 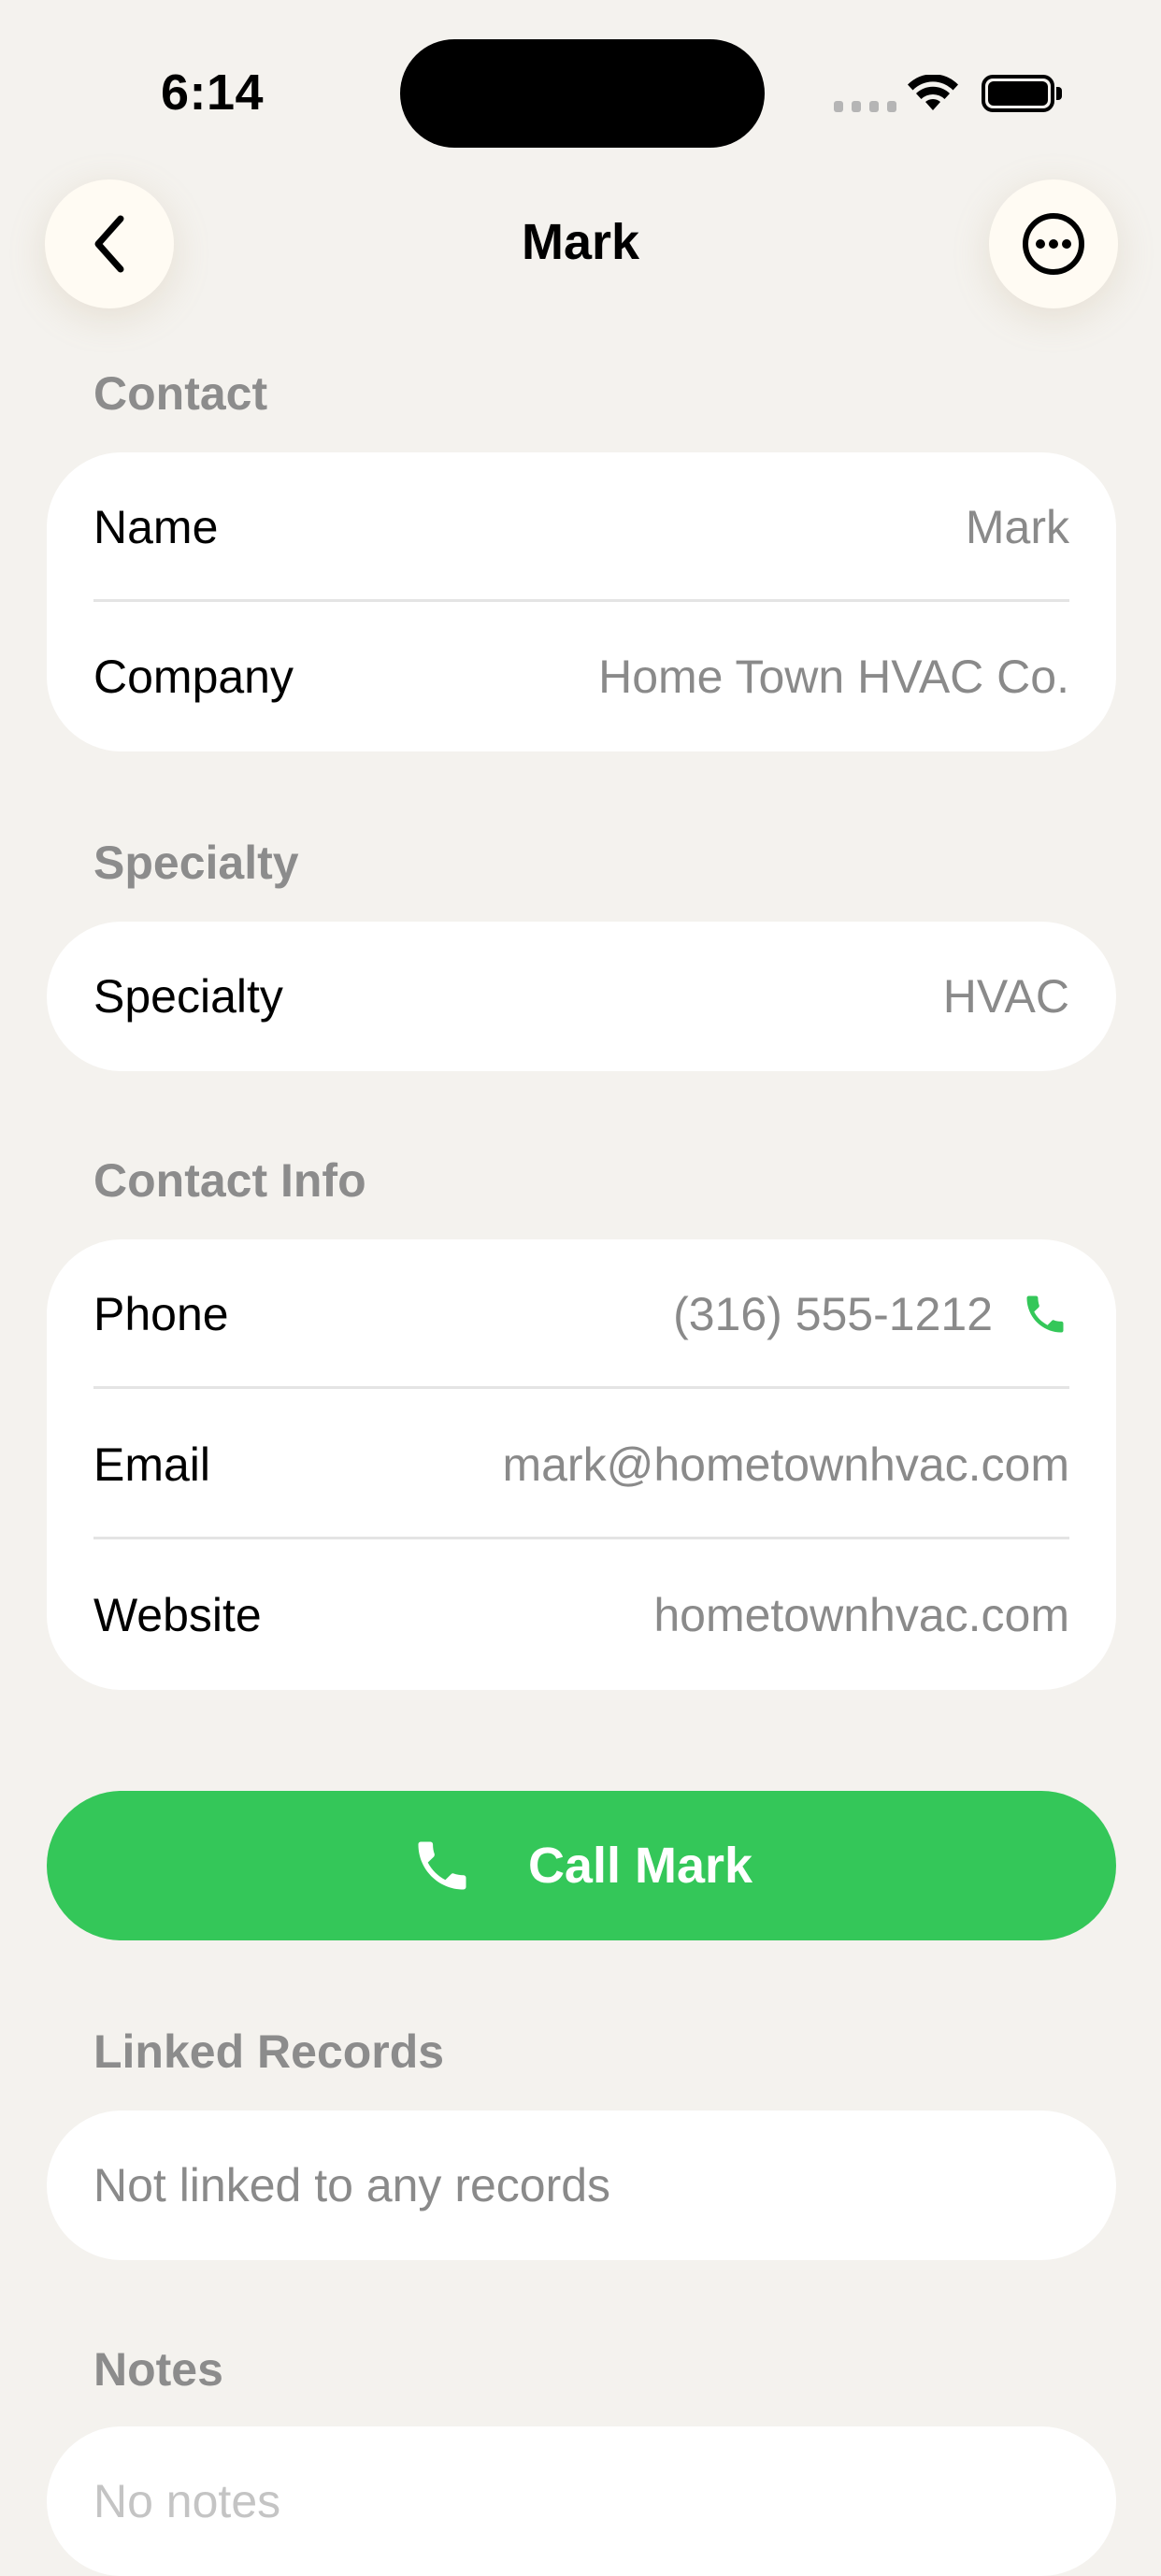 I want to click on status-time: 6:14, so click(x=213, y=92).